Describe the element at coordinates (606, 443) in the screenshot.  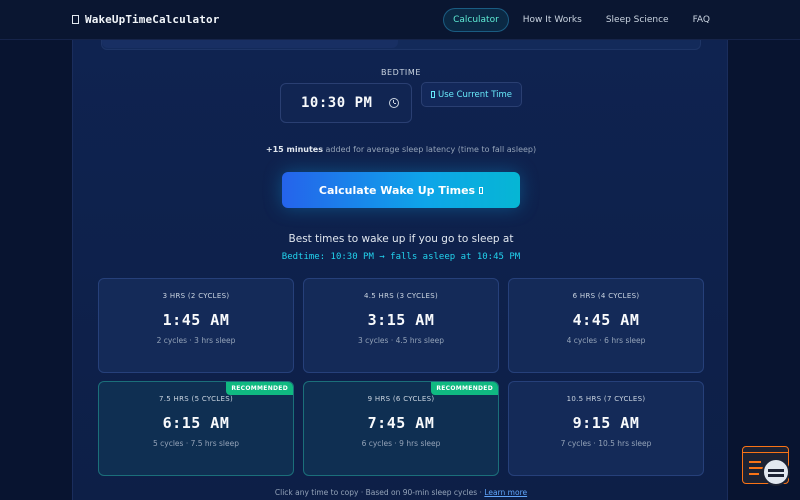
I see `card-detail: 7 cycles · 10.5 hrs sleep` at that location.